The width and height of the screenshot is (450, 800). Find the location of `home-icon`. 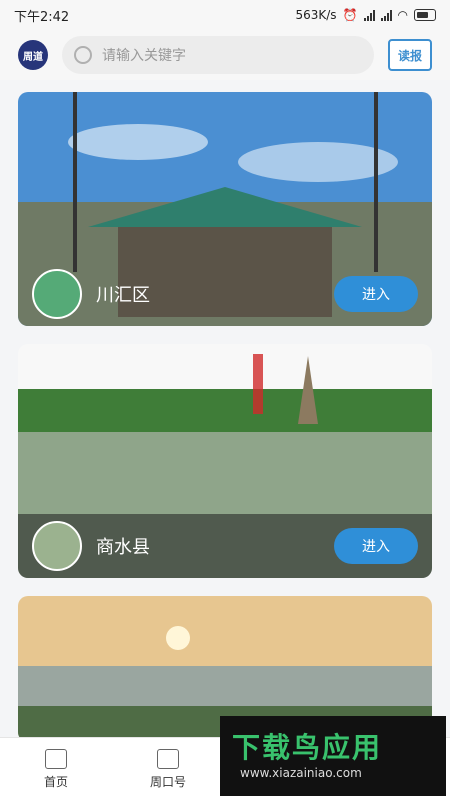

home-icon is located at coordinates (56, 758).